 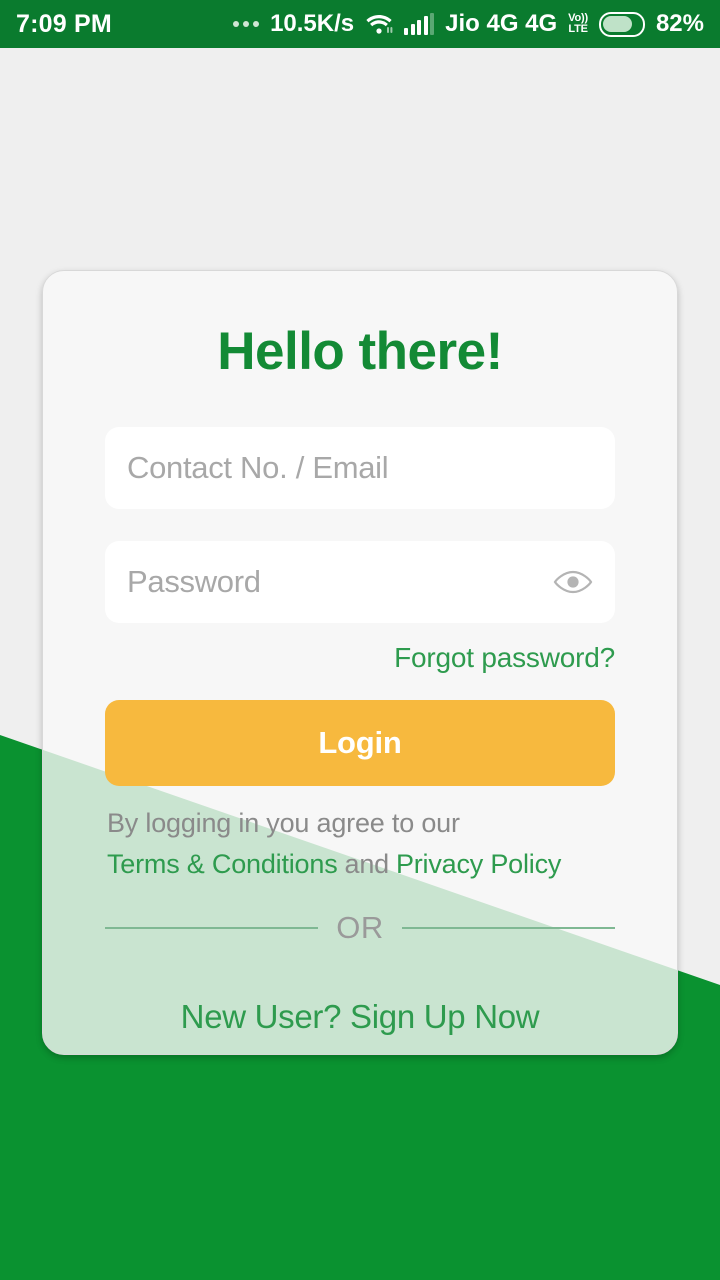 I want to click on carrier-label: Jio 4G 4G, so click(x=501, y=23).